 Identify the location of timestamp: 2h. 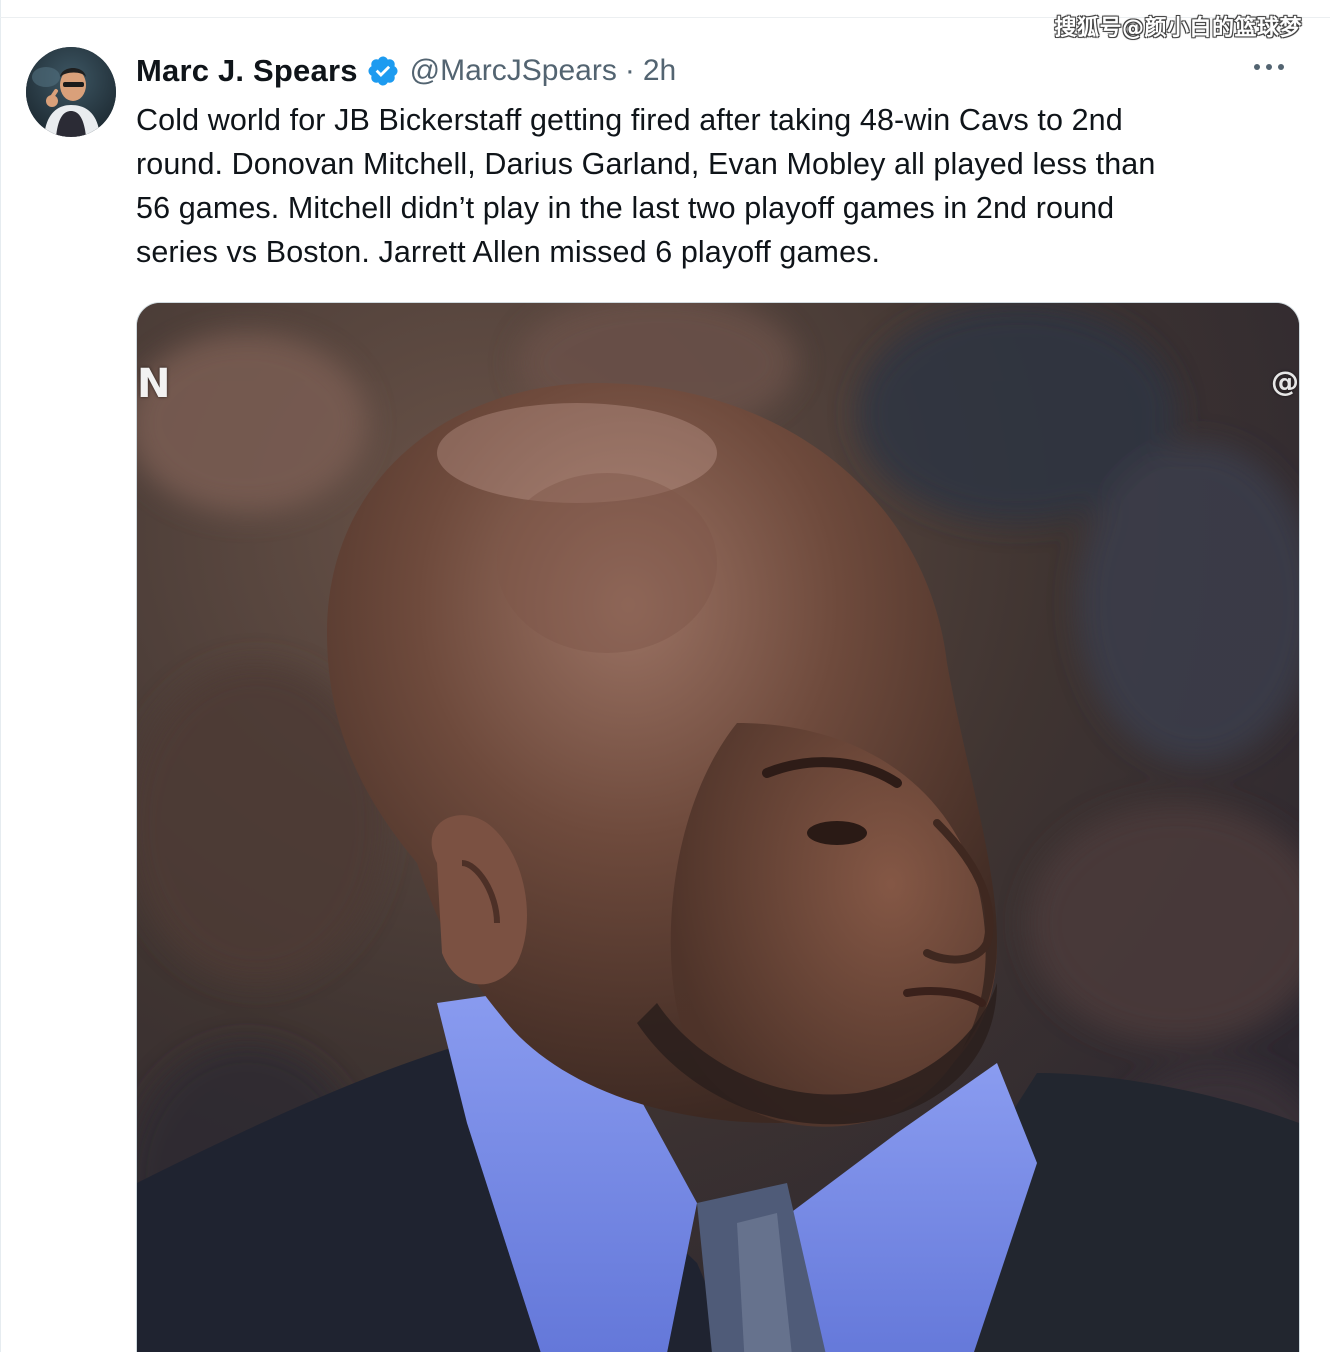
(659, 71).